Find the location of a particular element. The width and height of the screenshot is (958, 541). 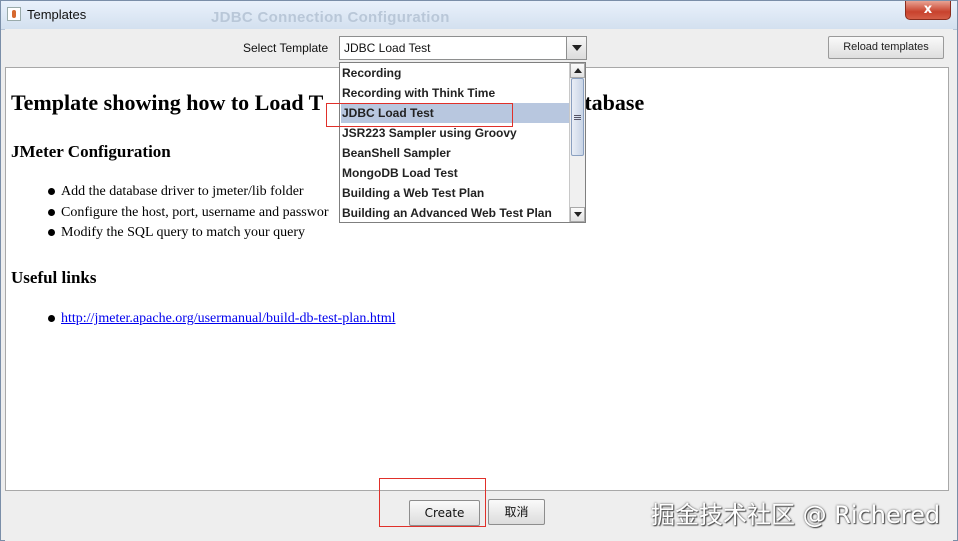

java-app-icon is located at coordinates (14, 14).